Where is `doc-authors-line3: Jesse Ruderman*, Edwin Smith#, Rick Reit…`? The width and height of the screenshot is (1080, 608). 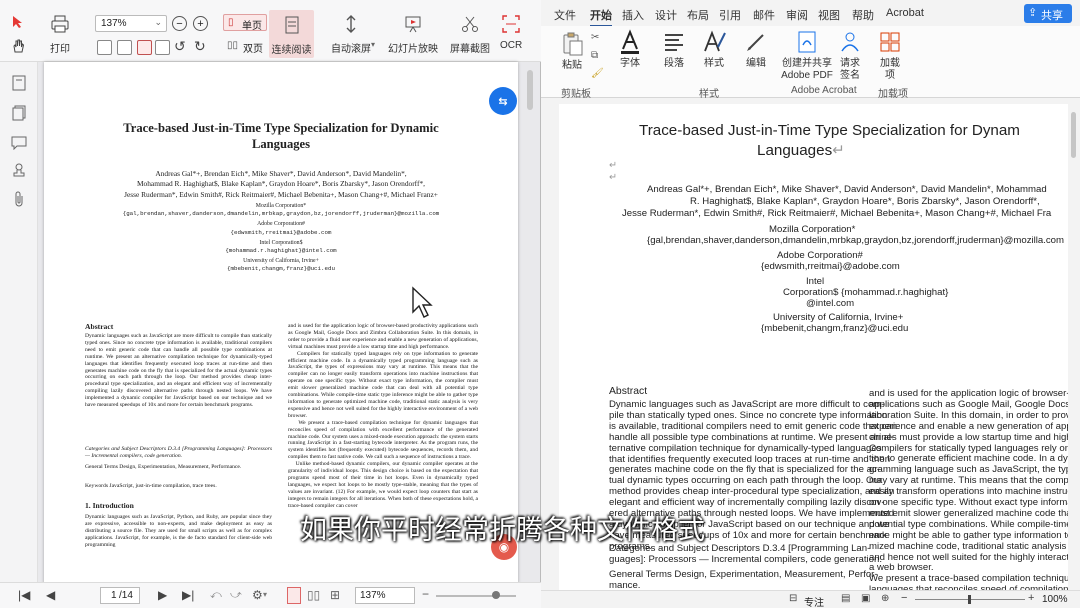
doc-authors-line3: Jesse Ruderman*, Edwin Smith#, Rick Reit… is located at coordinates (837, 213).